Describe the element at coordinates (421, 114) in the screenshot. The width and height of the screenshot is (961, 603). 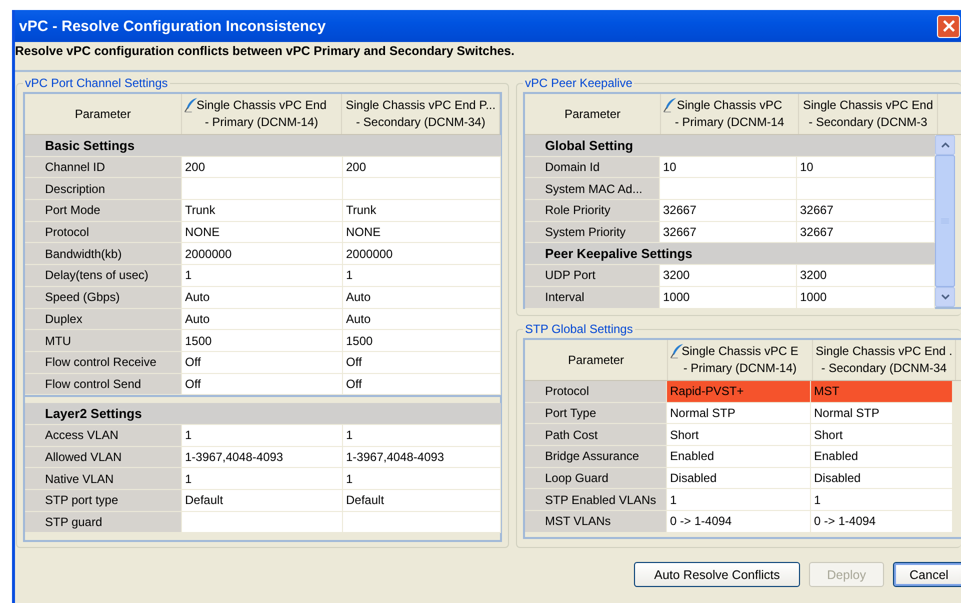
I see `column-header: Single Chassis vPC End P... - Secondary (DCNM-34)` at that location.